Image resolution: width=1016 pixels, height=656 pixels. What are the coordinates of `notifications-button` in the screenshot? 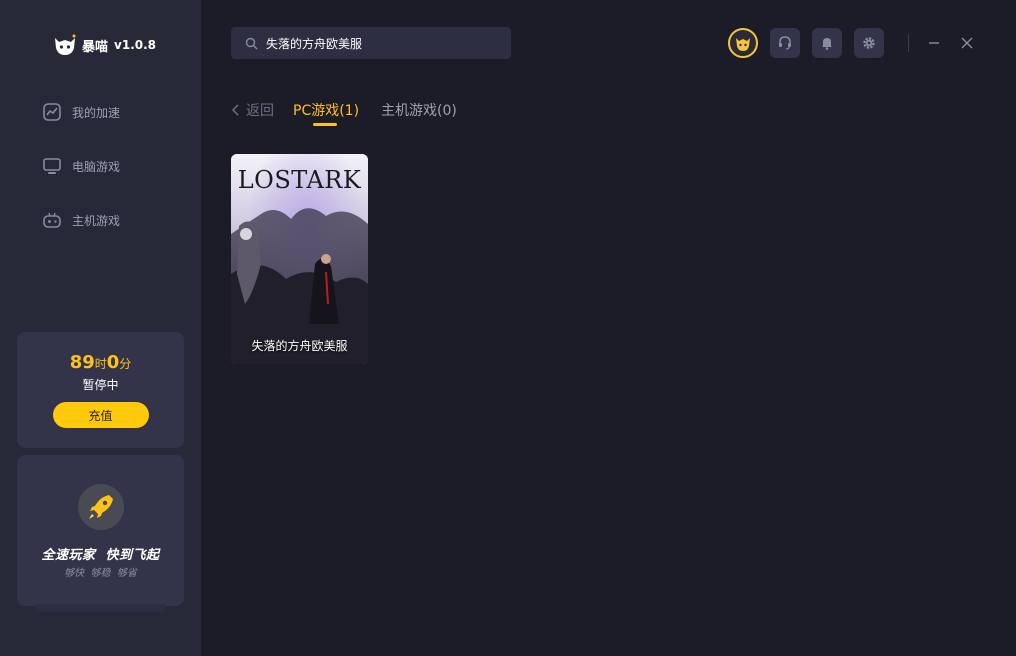 It's located at (827, 43).